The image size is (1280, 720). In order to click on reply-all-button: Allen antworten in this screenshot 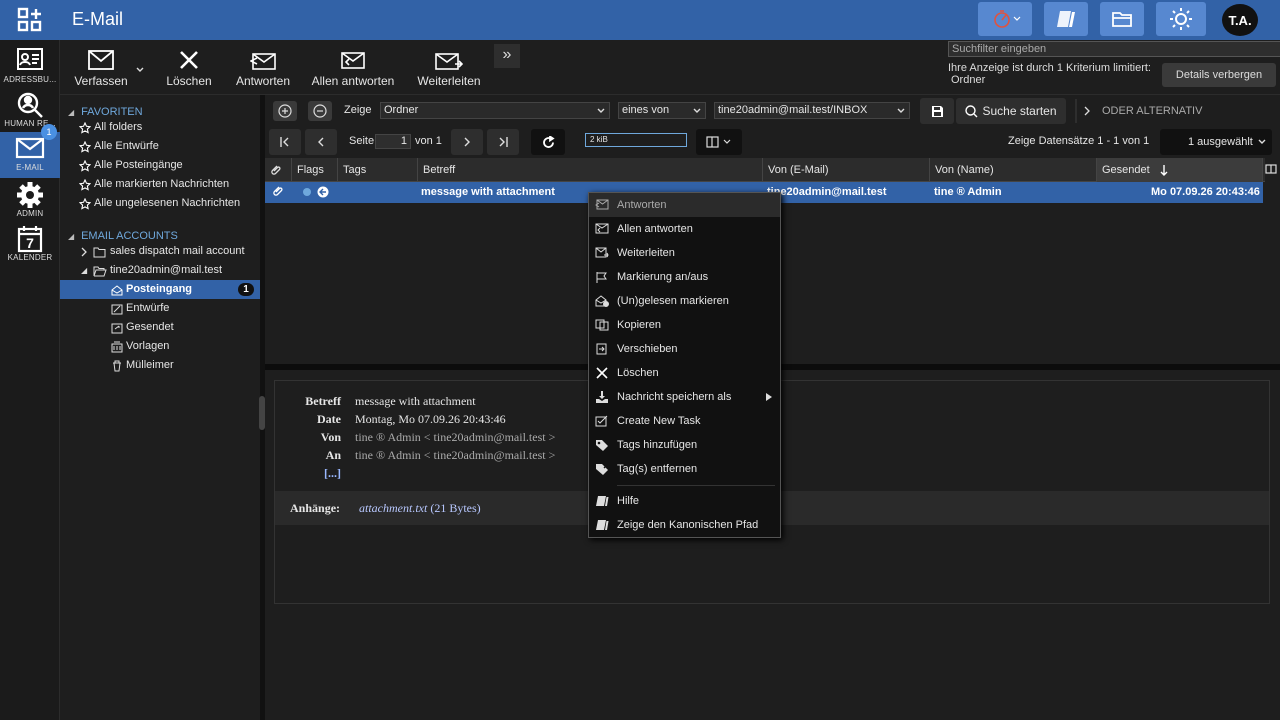, I will do `click(353, 67)`.